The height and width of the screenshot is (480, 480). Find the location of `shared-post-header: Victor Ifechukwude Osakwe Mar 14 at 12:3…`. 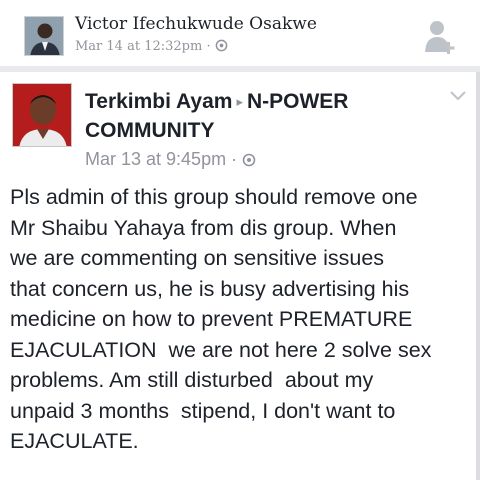

shared-post-header: Victor Ifechukwude Osakwe Mar 14 at 12:3… is located at coordinates (240, 33).